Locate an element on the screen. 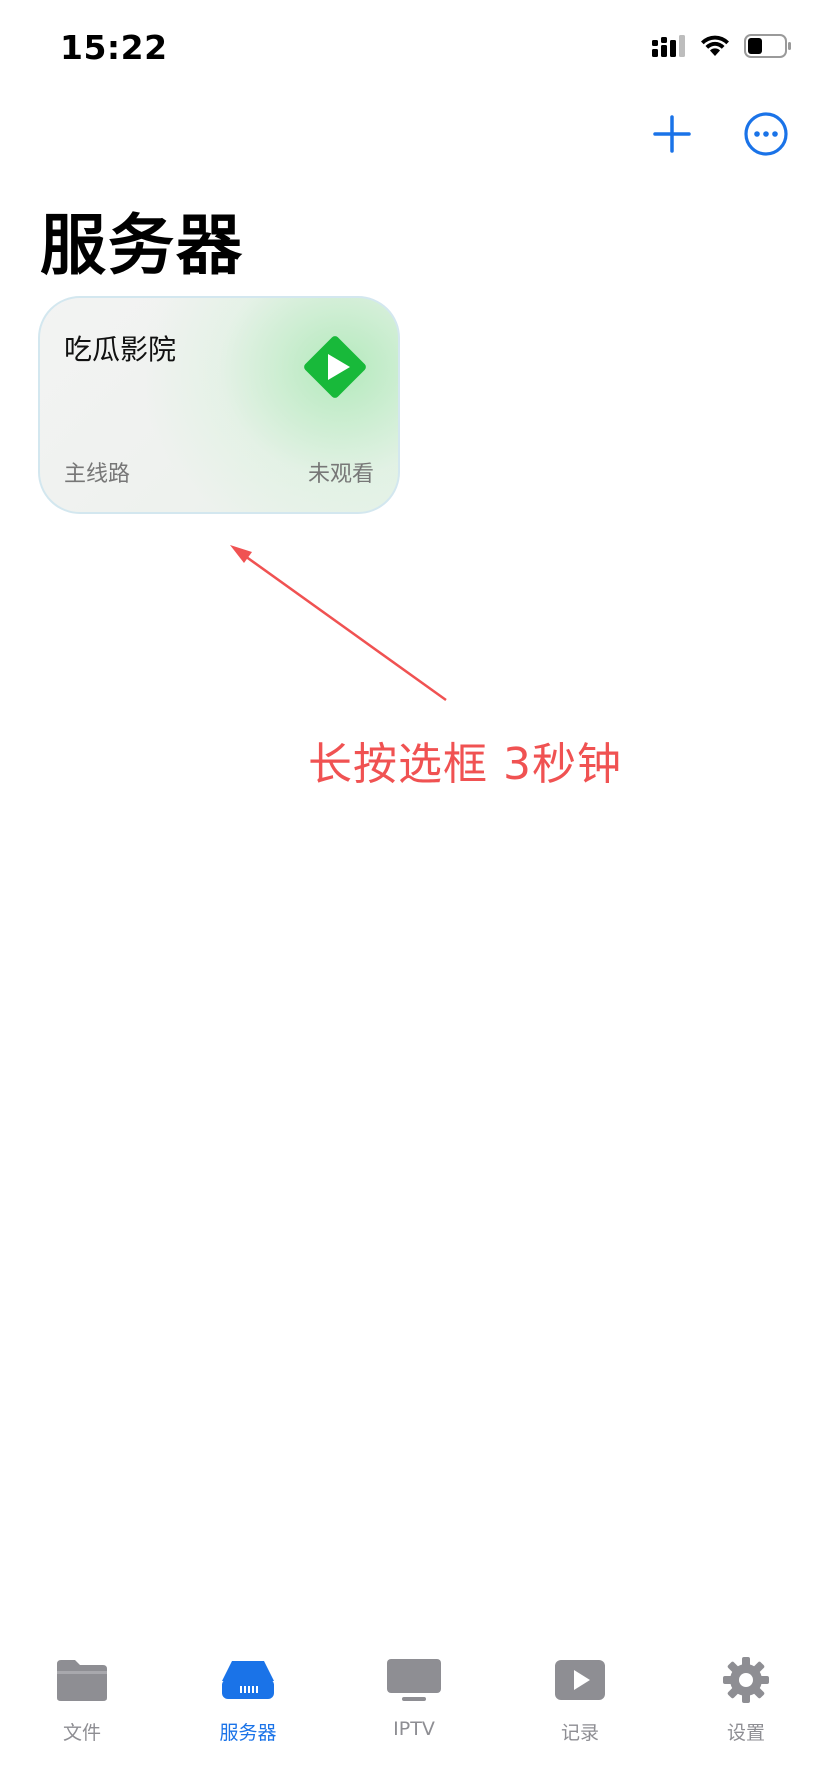  annotation-text: 长按选框 3秒钟 is located at coordinates (465, 764).